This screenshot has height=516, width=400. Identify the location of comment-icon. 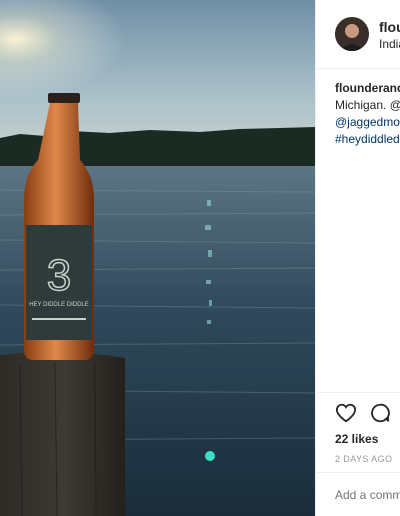
(380, 413).